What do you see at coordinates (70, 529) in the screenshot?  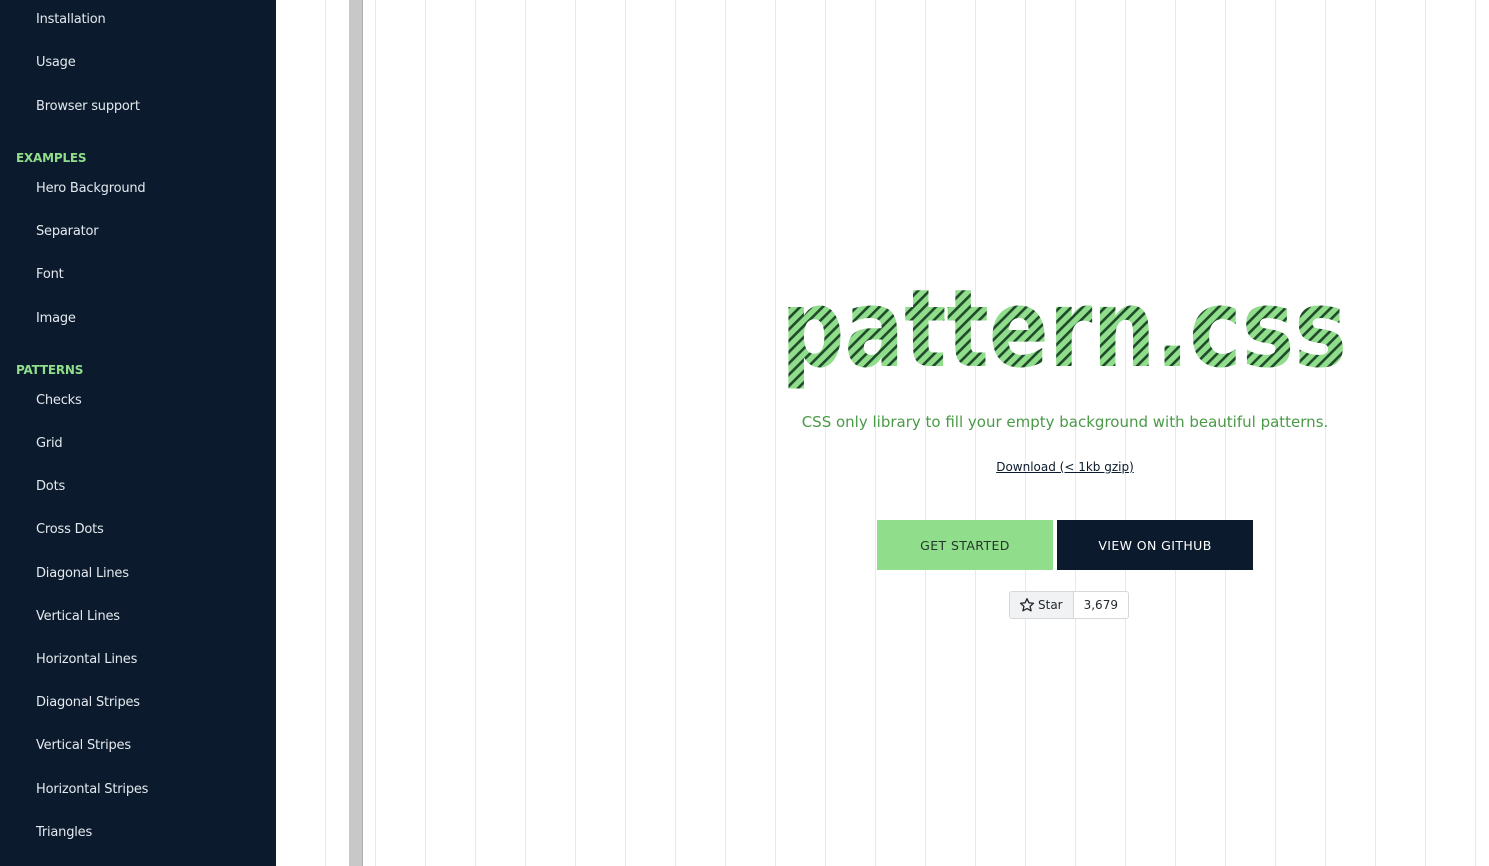 I see `sidebar-item-cross-dots: Cross Dots` at bounding box center [70, 529].